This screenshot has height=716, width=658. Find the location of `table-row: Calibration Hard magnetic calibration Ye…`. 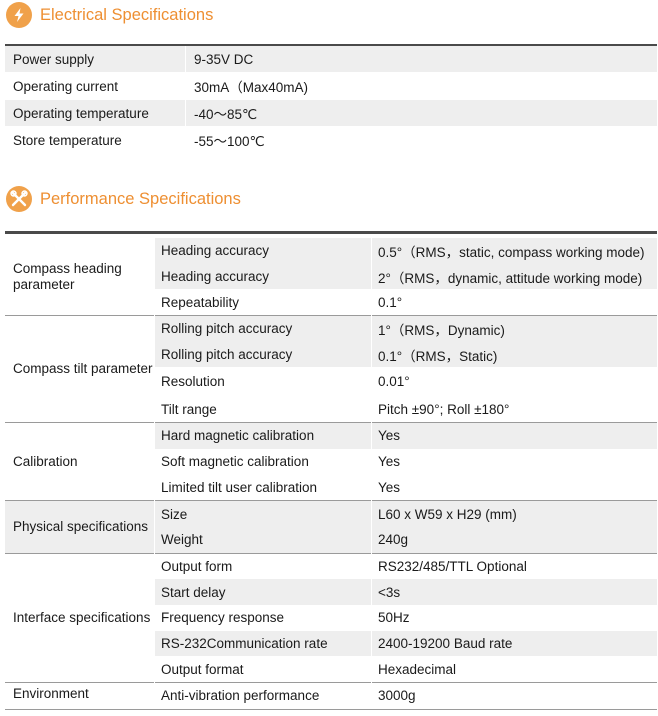

table-row: Calibration Hard magnetic calibration Ye… is located at coordinates (331, 461).